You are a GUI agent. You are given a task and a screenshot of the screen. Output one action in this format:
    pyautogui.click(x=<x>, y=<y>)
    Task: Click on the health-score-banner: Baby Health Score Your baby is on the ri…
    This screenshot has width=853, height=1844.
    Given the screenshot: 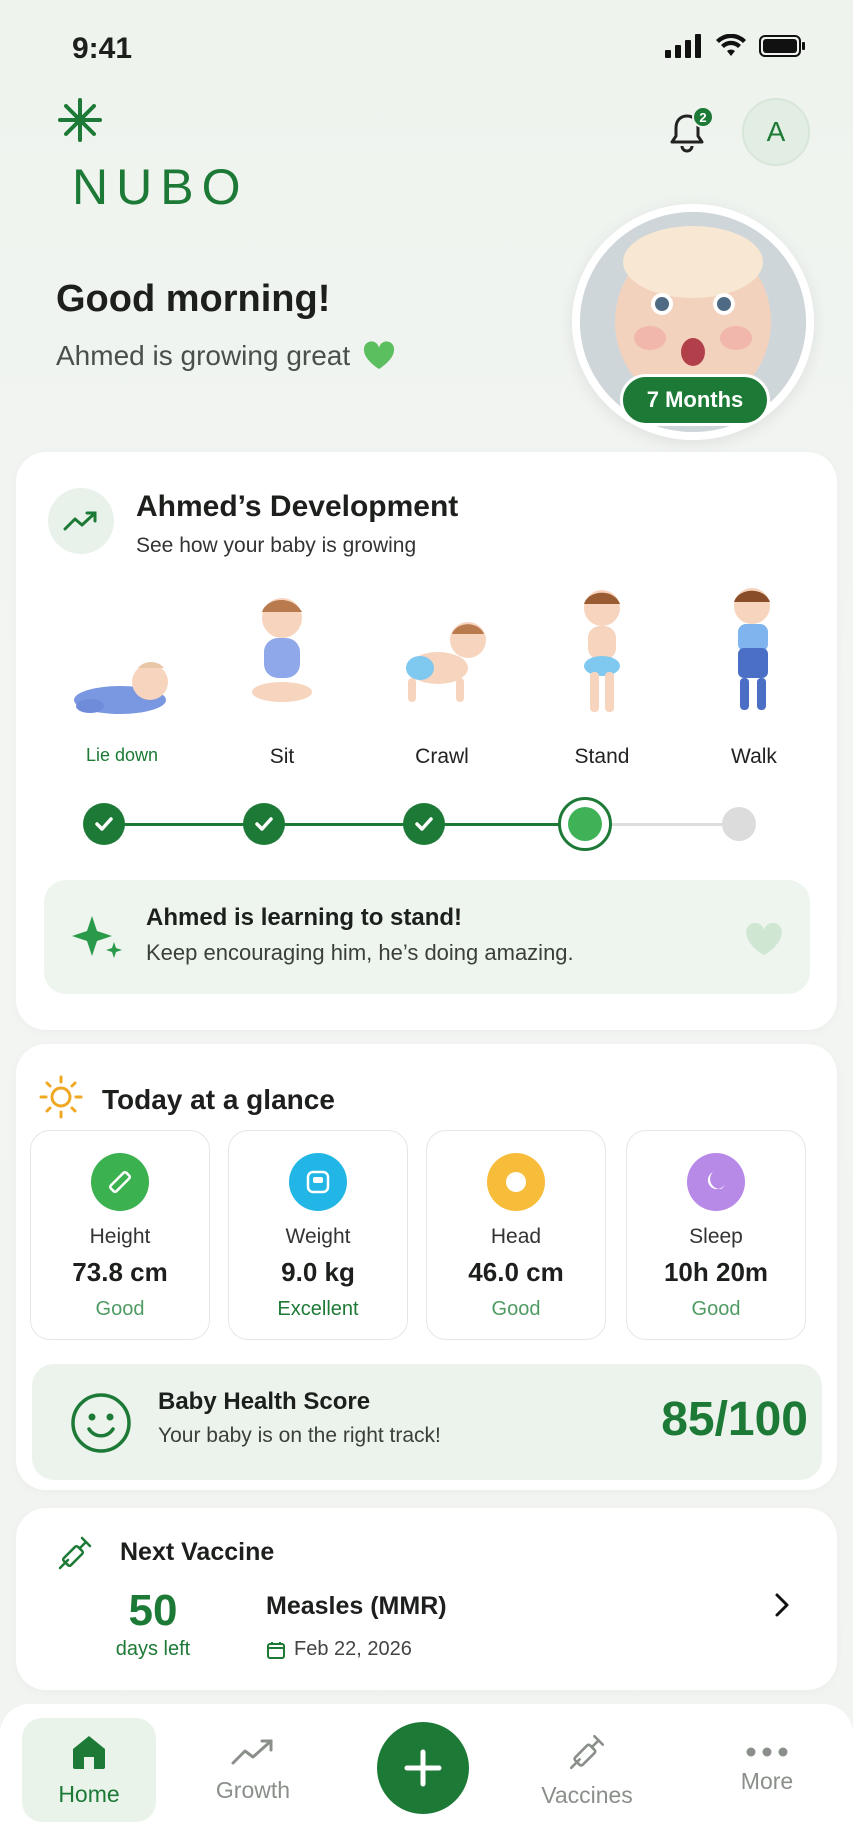 What is the action you would take?
    pyautogui.click(x=427, y=1422)
    